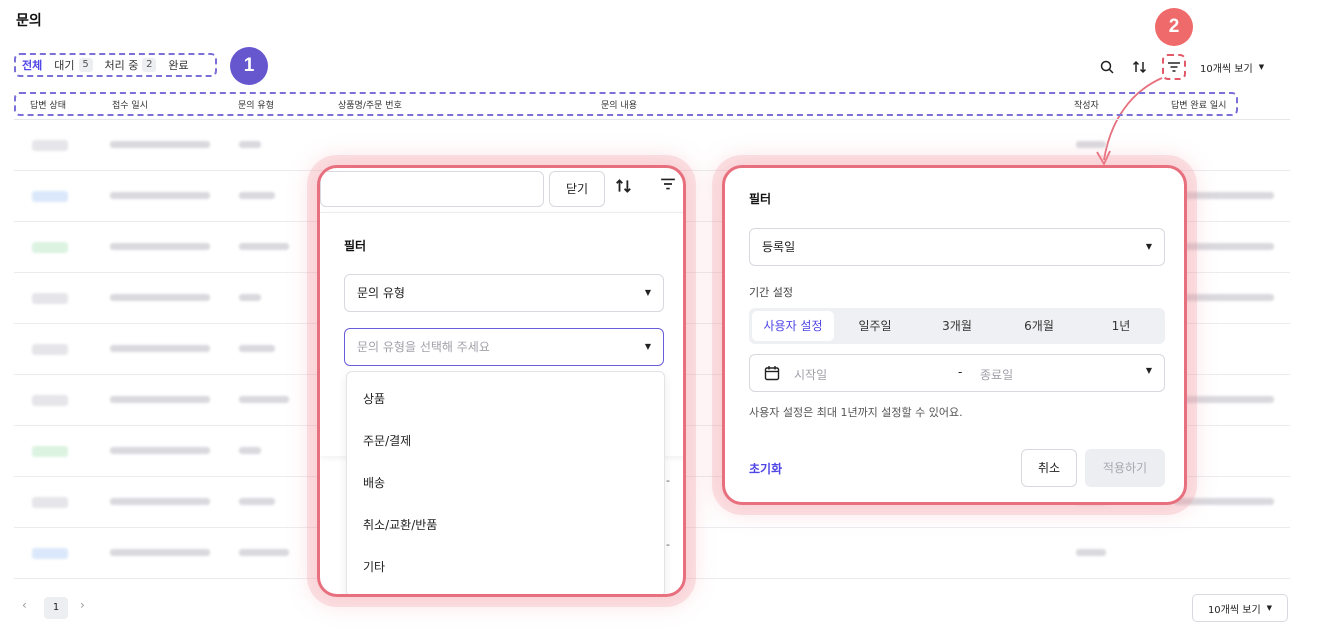 The width and height of the screenshot is (1320, 640). Describe the element at coordinates (381, 293) in the screenshot. I see `select-value: 문의 유형` at that location.